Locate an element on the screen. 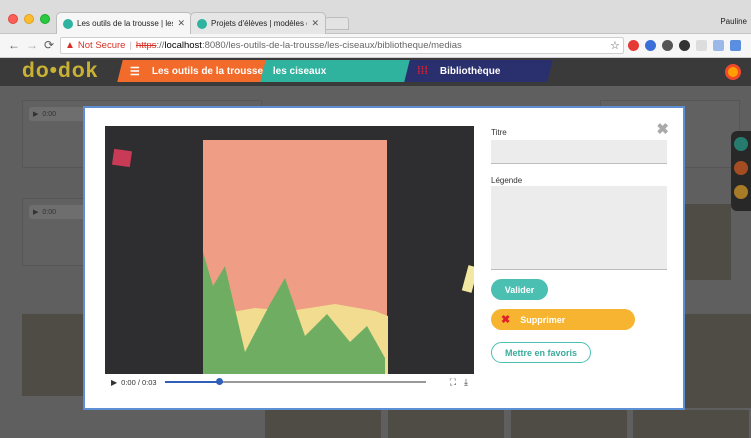 This screenshot has width=751, height=438. nav-bibliotheque: ⁞⁞⁞ Bibliothèque is located at coordinates (478, 71).